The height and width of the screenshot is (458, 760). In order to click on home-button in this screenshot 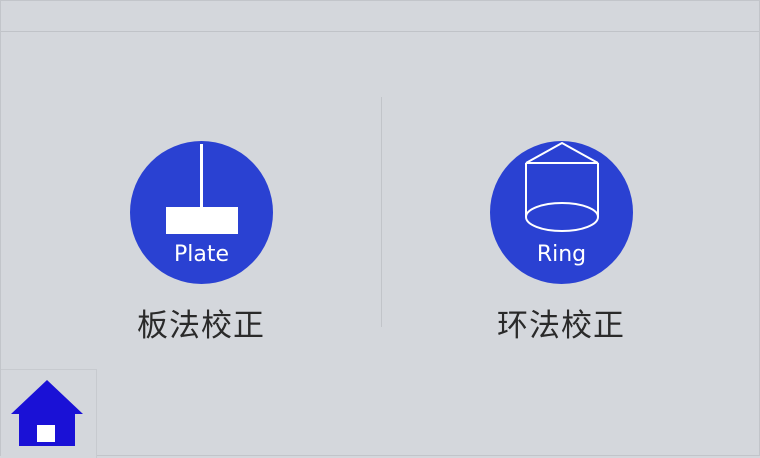, I will do `click(47, 412)`.